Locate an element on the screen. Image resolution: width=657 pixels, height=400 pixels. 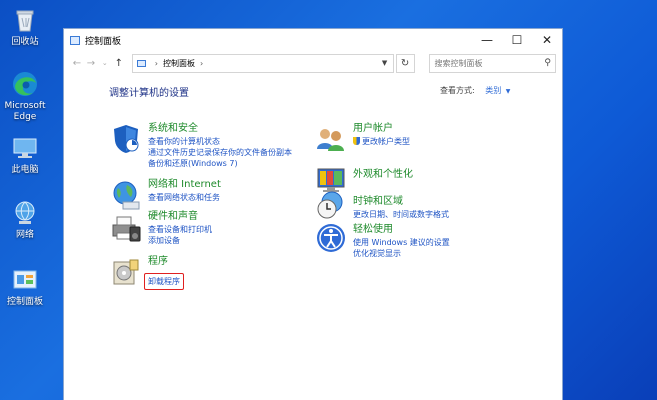
history-dropdown-icon: ⌄ is located at coordinates (105, 63).